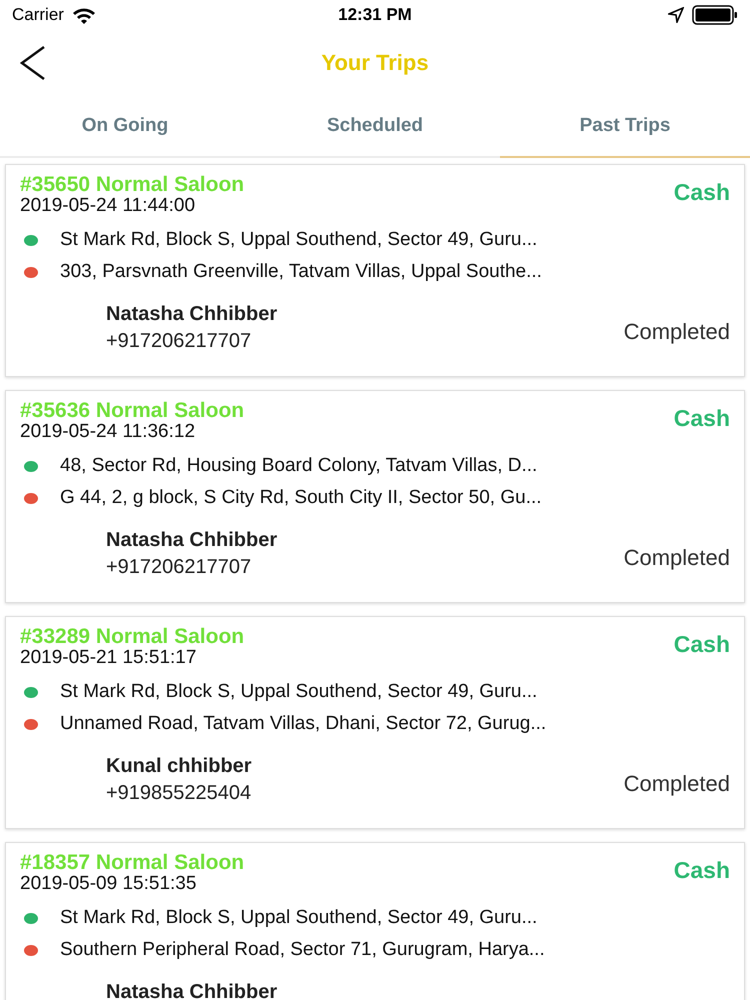 This screenshot has height=1000, width=750. I want to click on trip-title: #35636 Normal Saloon, so click(132, 411).